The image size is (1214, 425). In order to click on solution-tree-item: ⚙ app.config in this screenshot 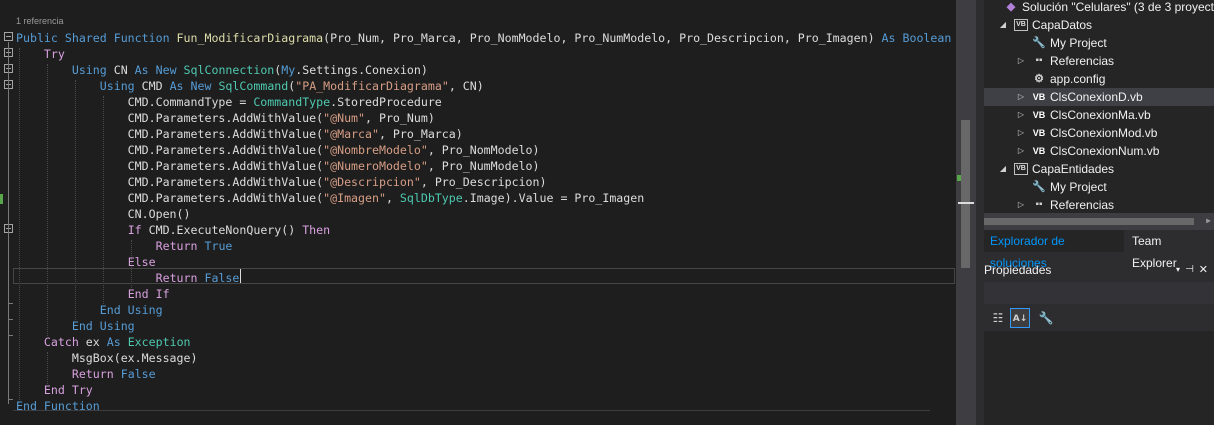, I will do `click(1099, 79)`.